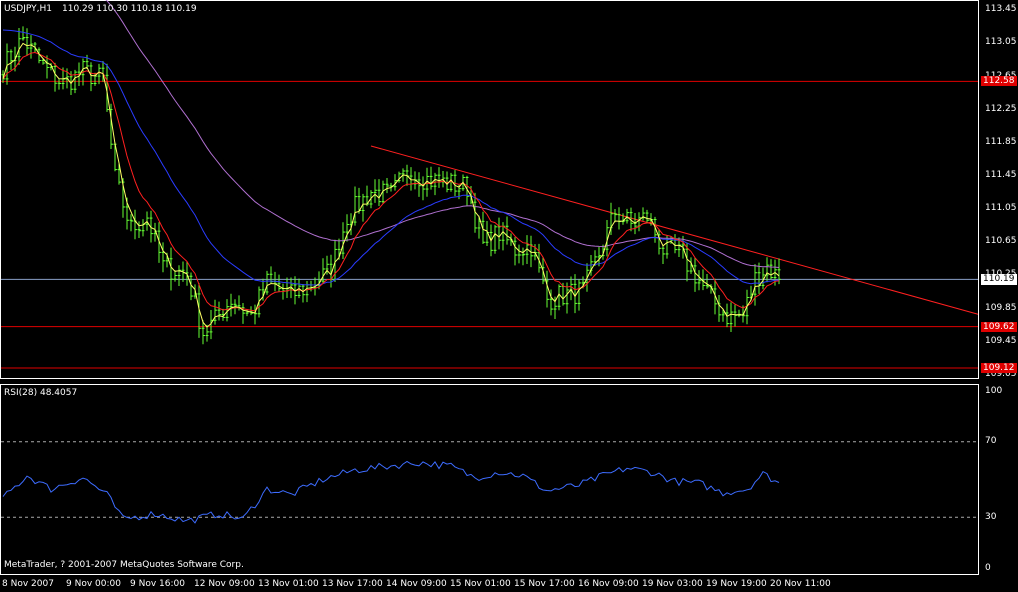  What do you see at coordinates (416, 584) in the screenshot?
I see `time-tick-label: 14 Nov 09:00` at bounding box center [416, 584].